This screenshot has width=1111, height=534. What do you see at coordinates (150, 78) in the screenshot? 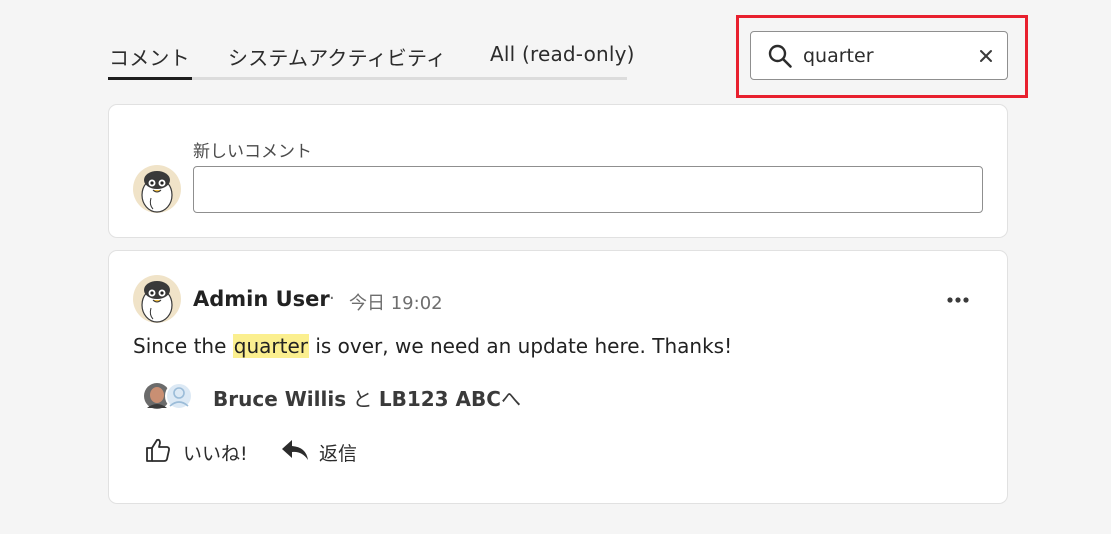
I see `active-tab-indicator` at bounding box center [150, 78].